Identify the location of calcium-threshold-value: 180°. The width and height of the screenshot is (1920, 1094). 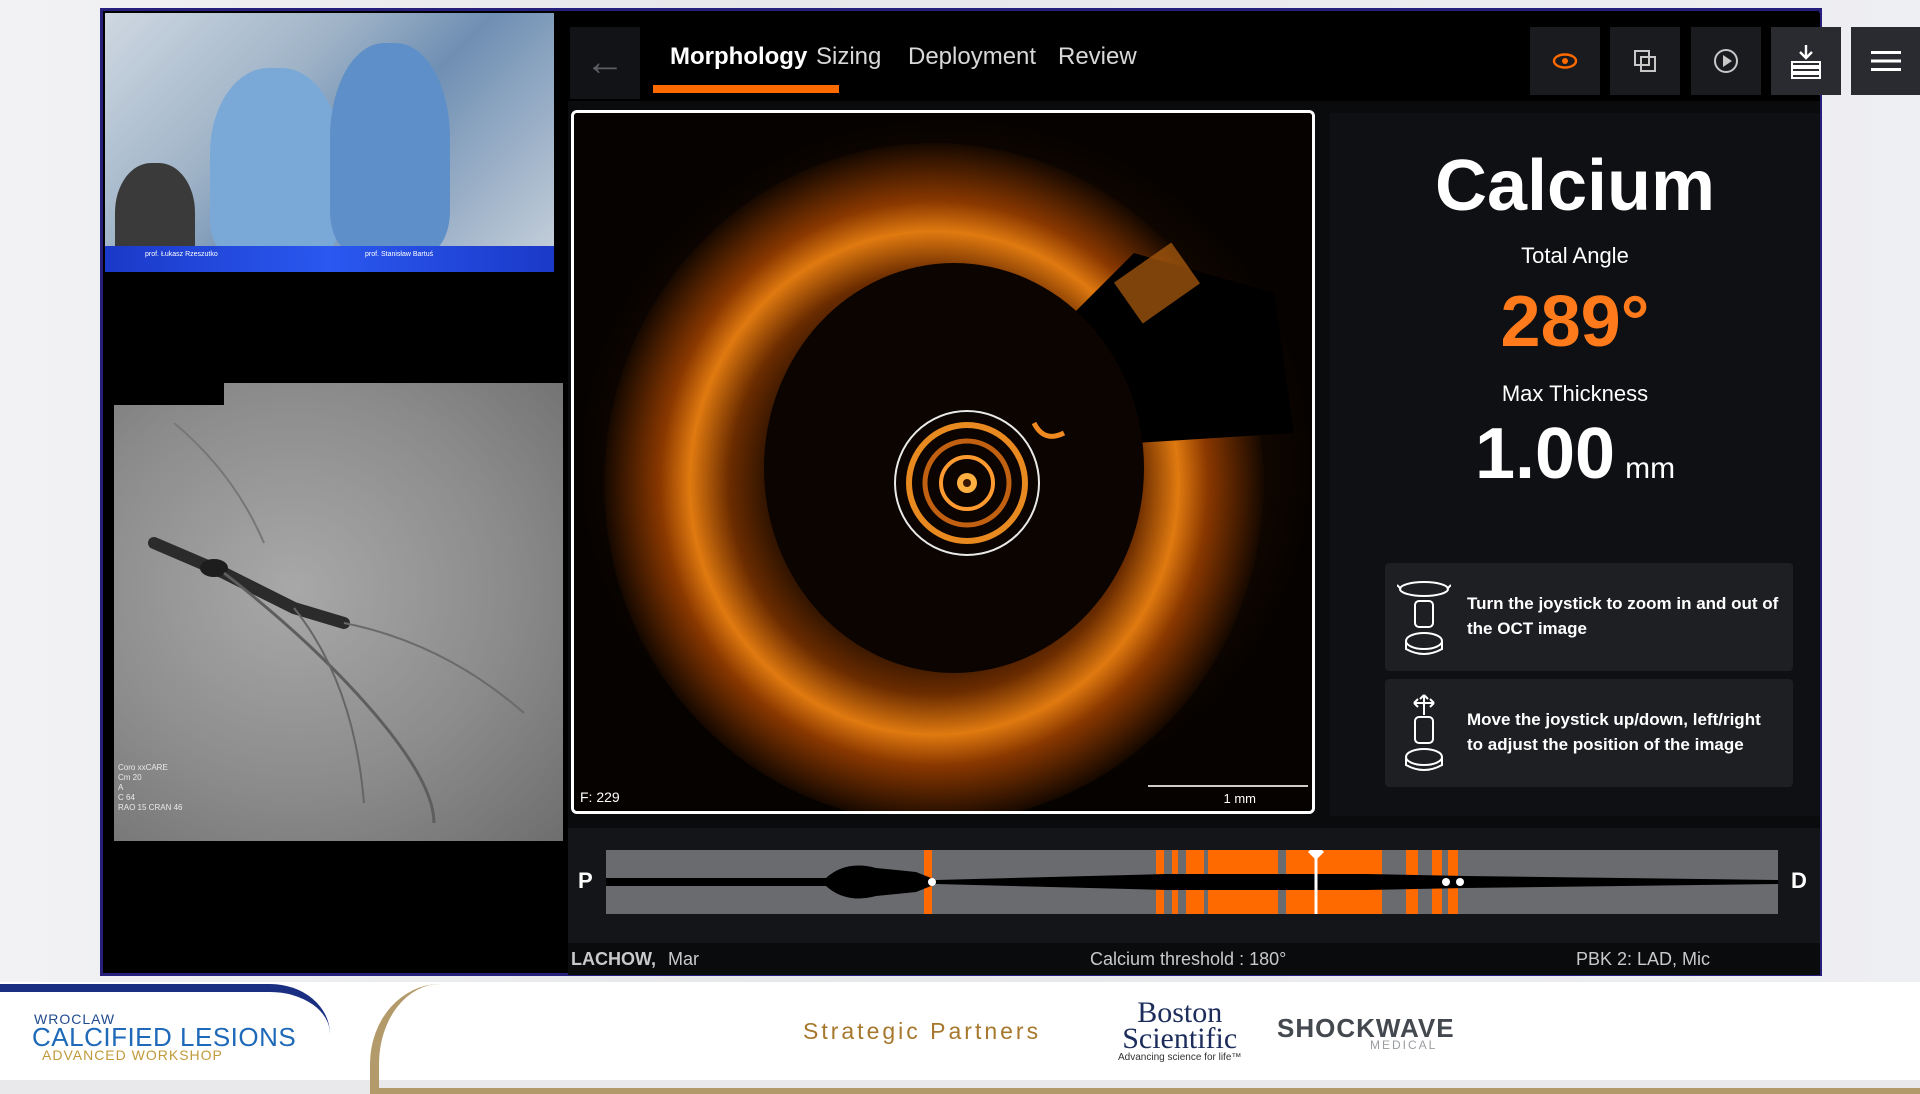
(1268, 959).